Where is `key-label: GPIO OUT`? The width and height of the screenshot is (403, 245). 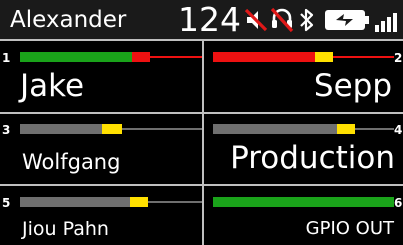 key-label: GPIO OUT is located at coordinates (349, 228).